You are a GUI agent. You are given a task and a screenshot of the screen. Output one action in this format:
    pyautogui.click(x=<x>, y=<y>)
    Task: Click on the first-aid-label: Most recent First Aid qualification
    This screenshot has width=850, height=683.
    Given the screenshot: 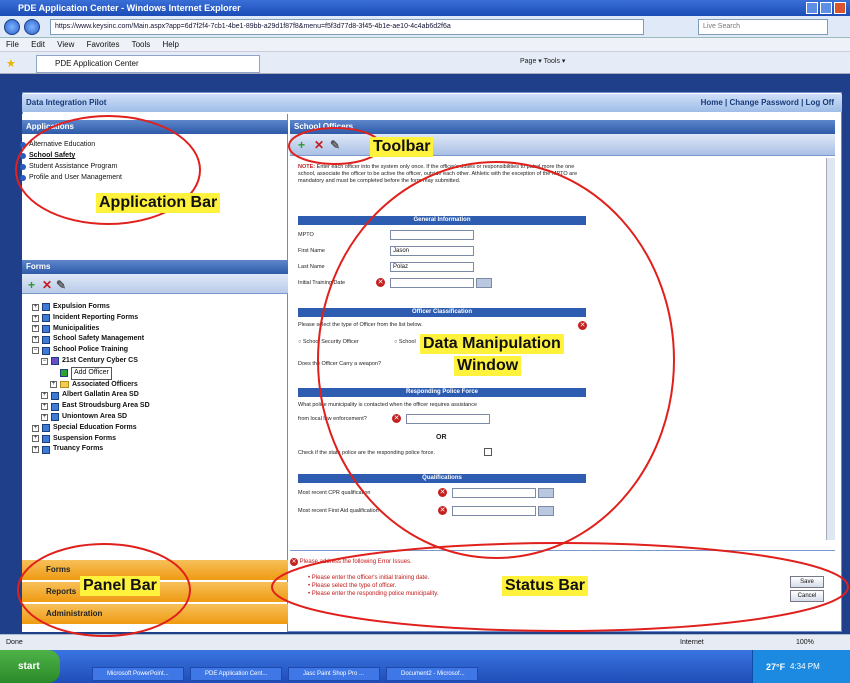 What is the action you would take?
    pyautogui.click(x=338, y=511)
    